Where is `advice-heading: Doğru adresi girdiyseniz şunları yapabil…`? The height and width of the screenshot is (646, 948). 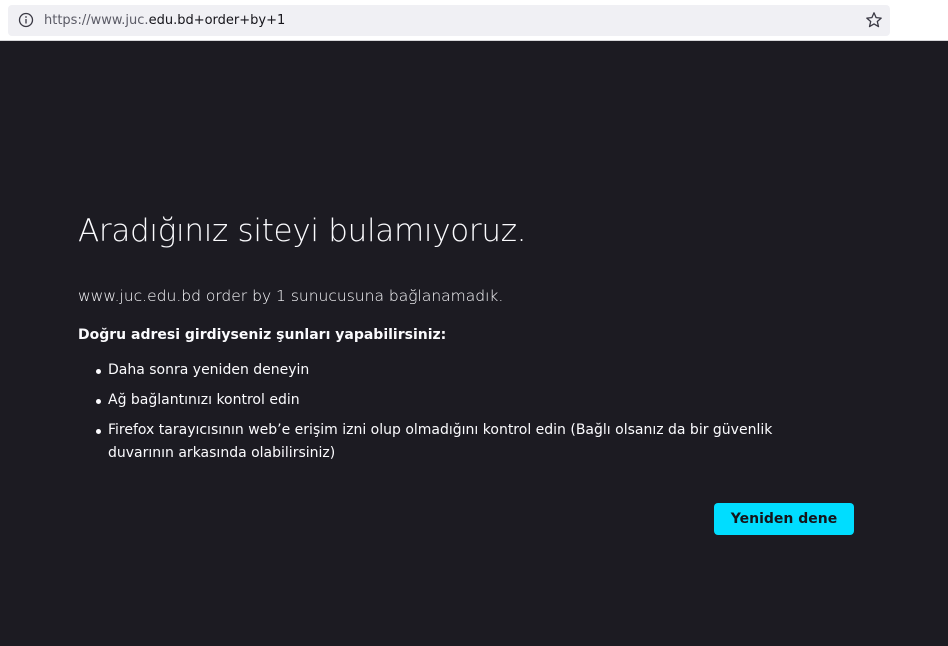 advice-heading: Doğru adresi girdiyseniz şunları yapabil… is located at coordinates (262, 335).